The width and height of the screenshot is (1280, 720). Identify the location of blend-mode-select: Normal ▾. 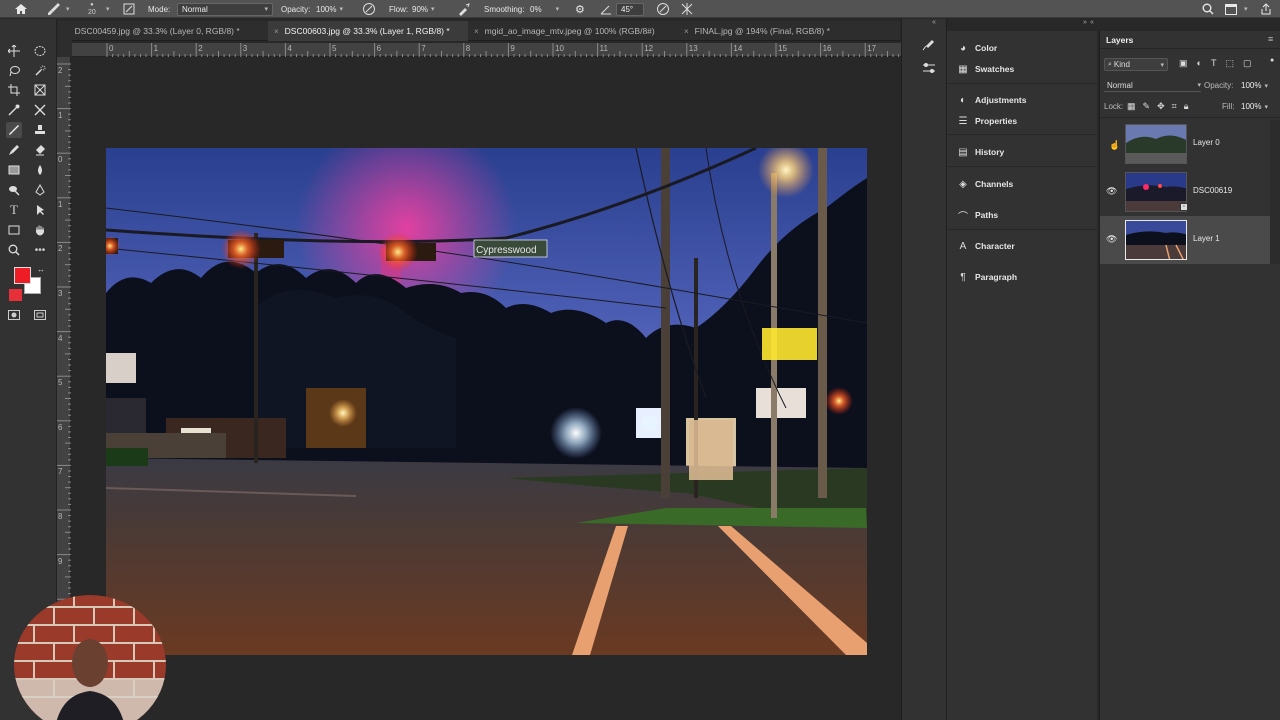
(1152, 85).